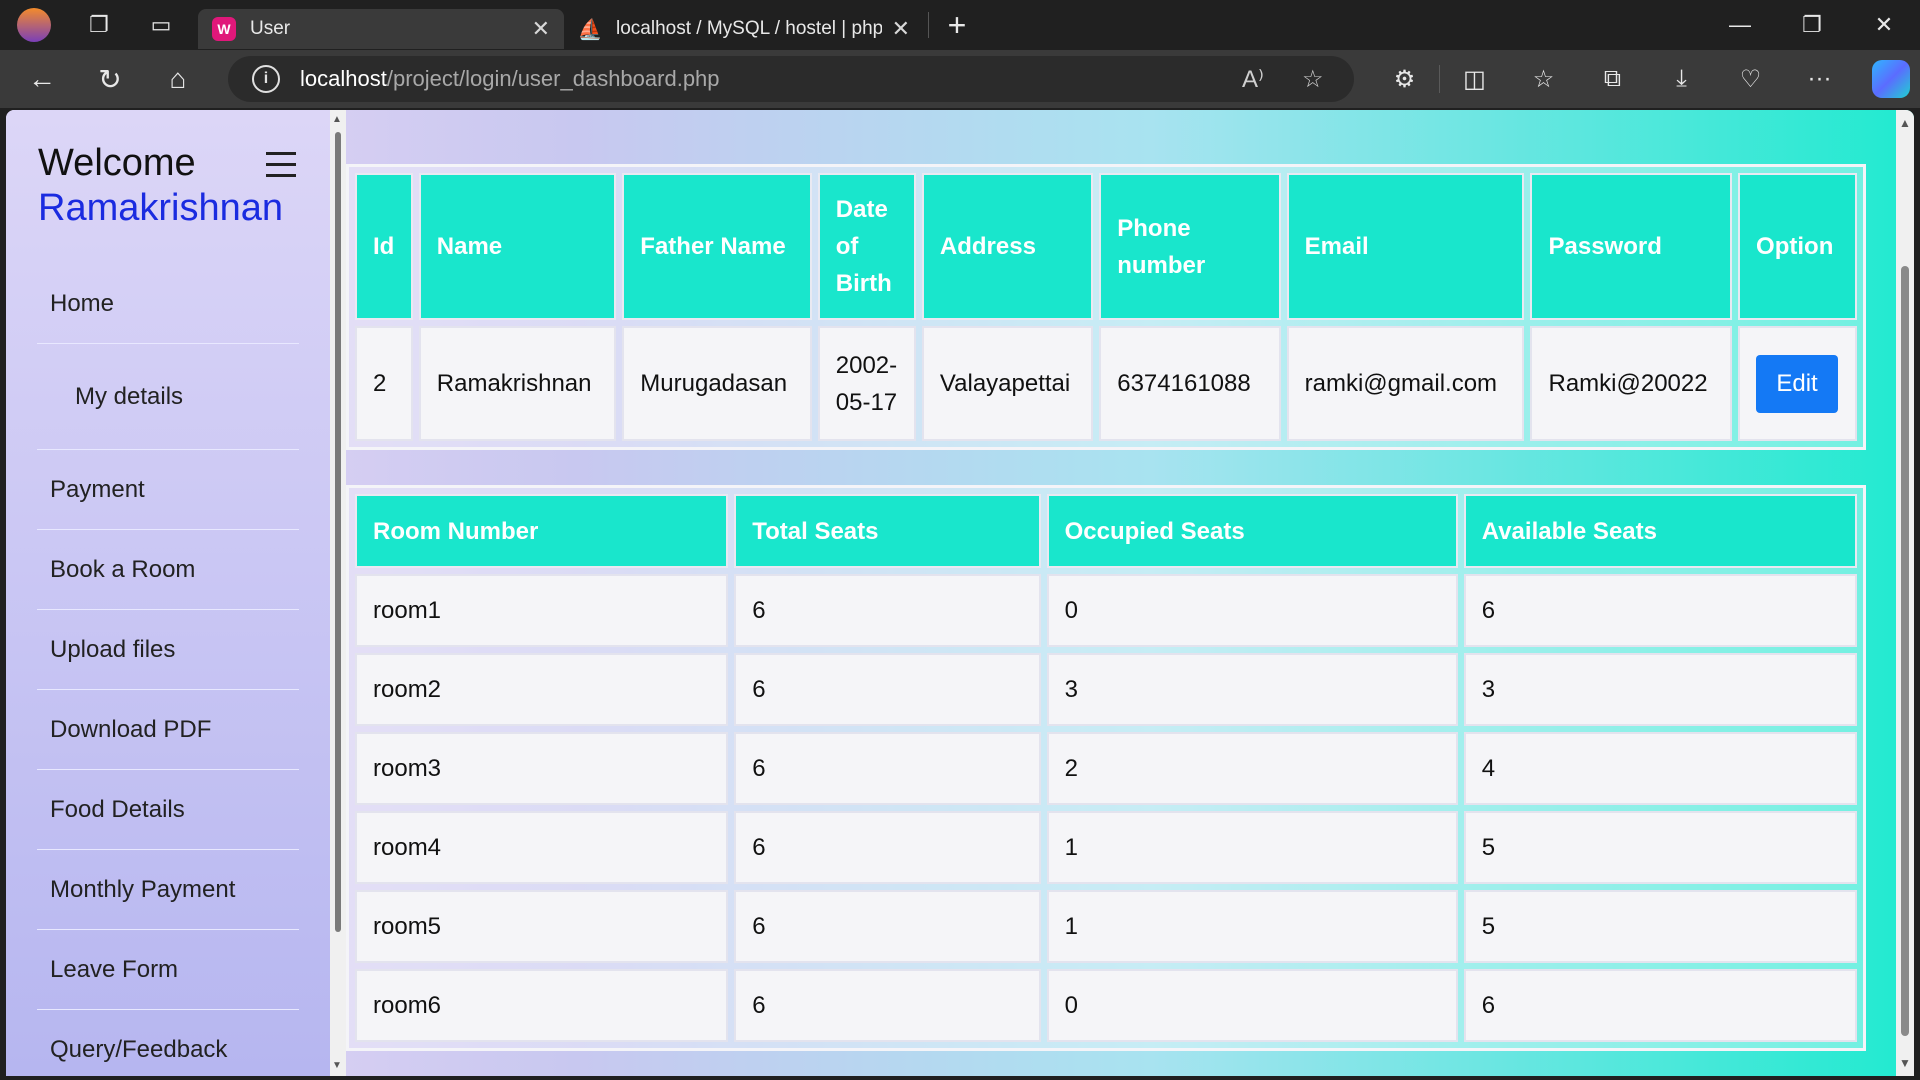 Image resolution: width=1920 pixels, height=1080 pixels. I want to click on col-header-occupied-seats: Occupied Seats, so click(1252, 531).